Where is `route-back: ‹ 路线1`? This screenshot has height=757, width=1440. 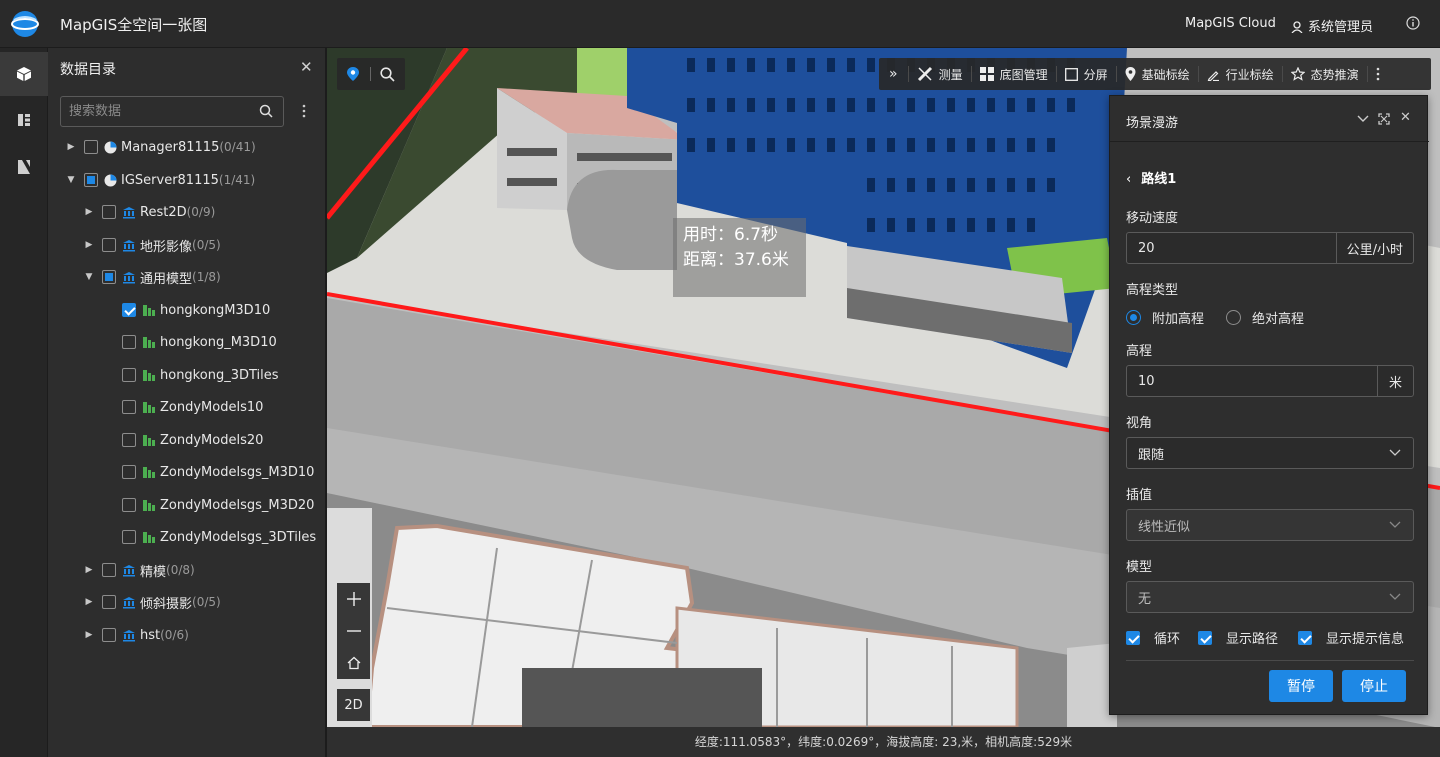
route-back: ‹ 路线1 is located at coordinates (1151, 177).